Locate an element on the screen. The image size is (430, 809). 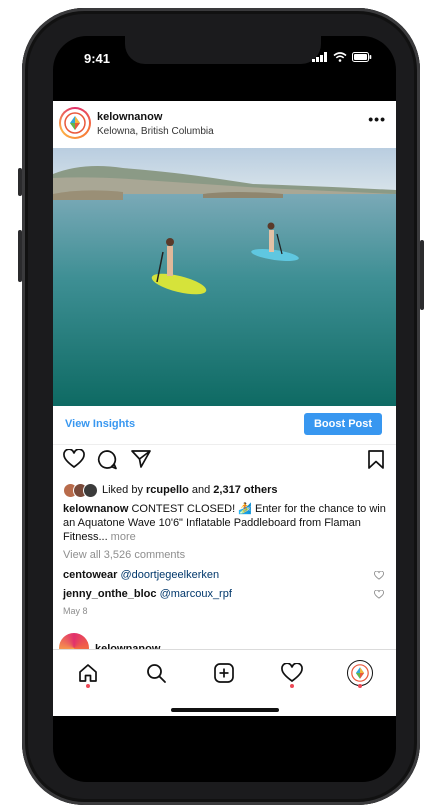
tab-home is located at coordinates (88, 673).